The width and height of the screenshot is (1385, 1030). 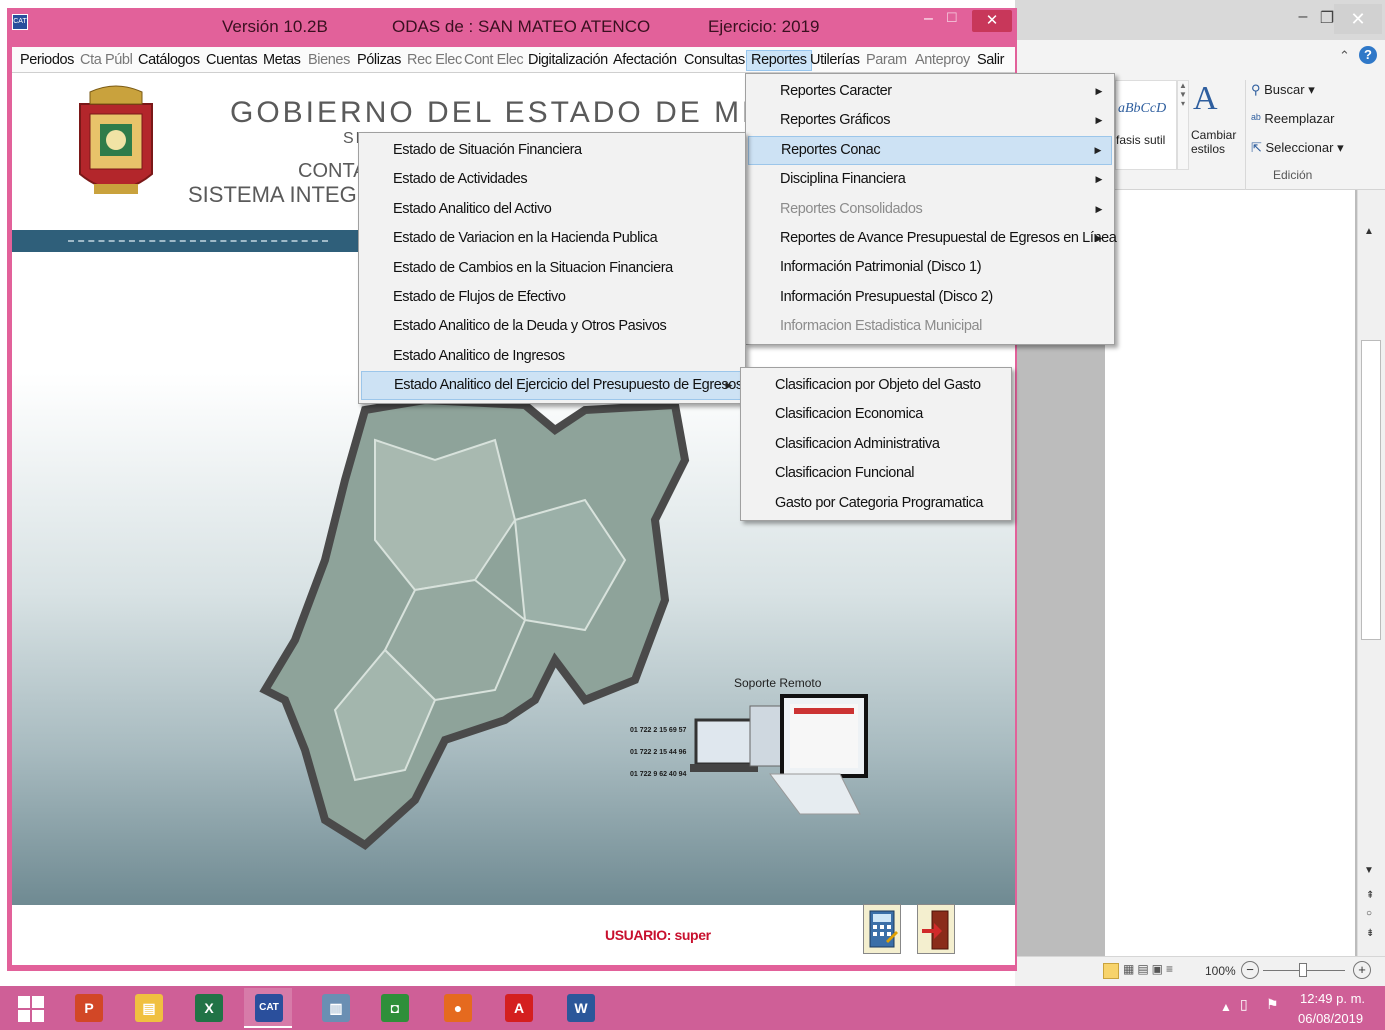 I want to click on scroll-thumb, so click(x=1371, y=490).